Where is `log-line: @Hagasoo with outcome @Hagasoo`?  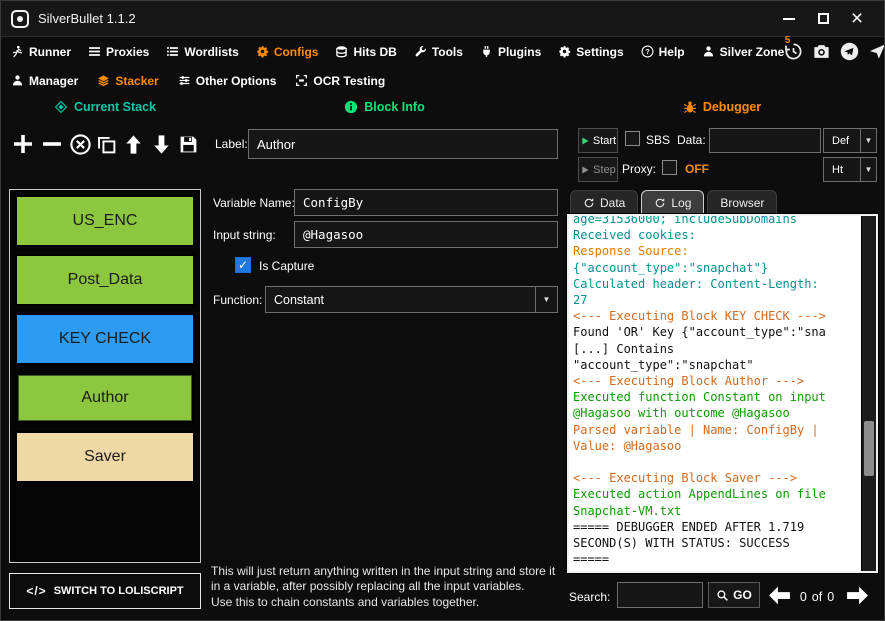
log-line: @Hagasoo with outcome @Hagasoo is located at coordinates (681, 413).